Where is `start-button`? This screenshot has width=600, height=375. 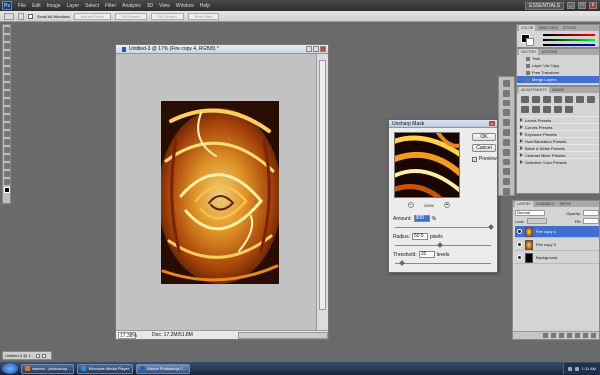
start-button is located at coordinates (10, 368).